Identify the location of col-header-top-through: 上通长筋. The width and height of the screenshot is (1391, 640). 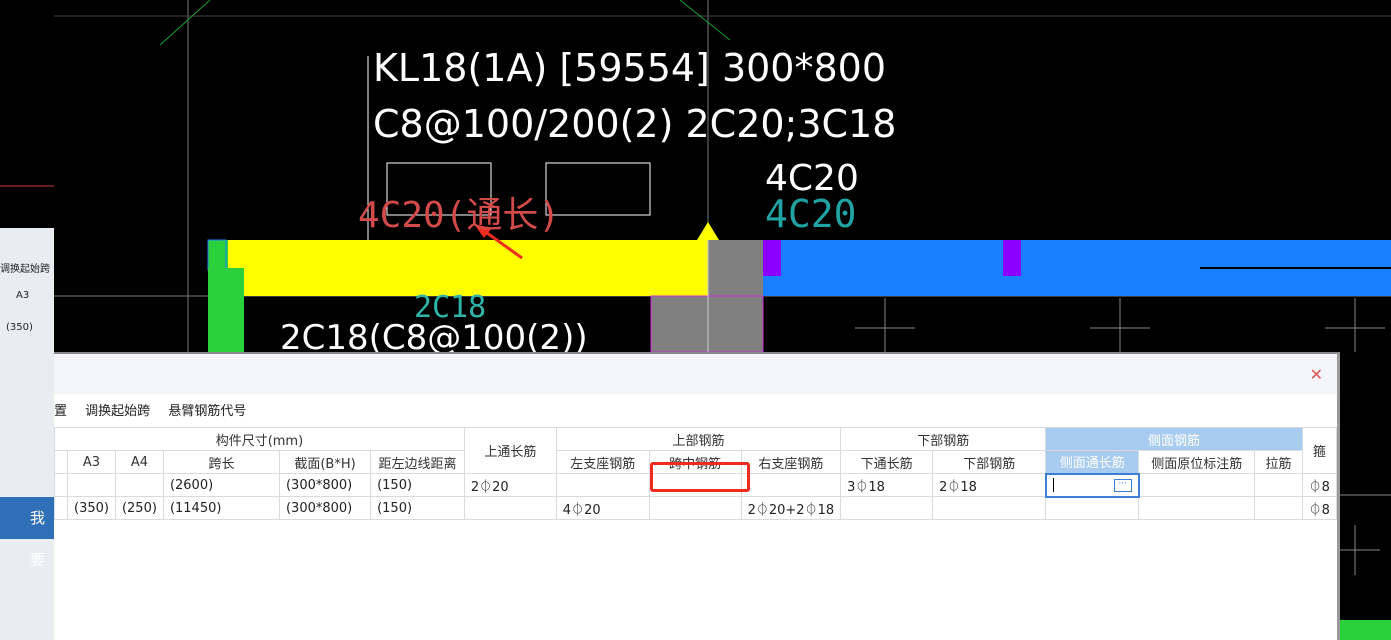
(510, 450).